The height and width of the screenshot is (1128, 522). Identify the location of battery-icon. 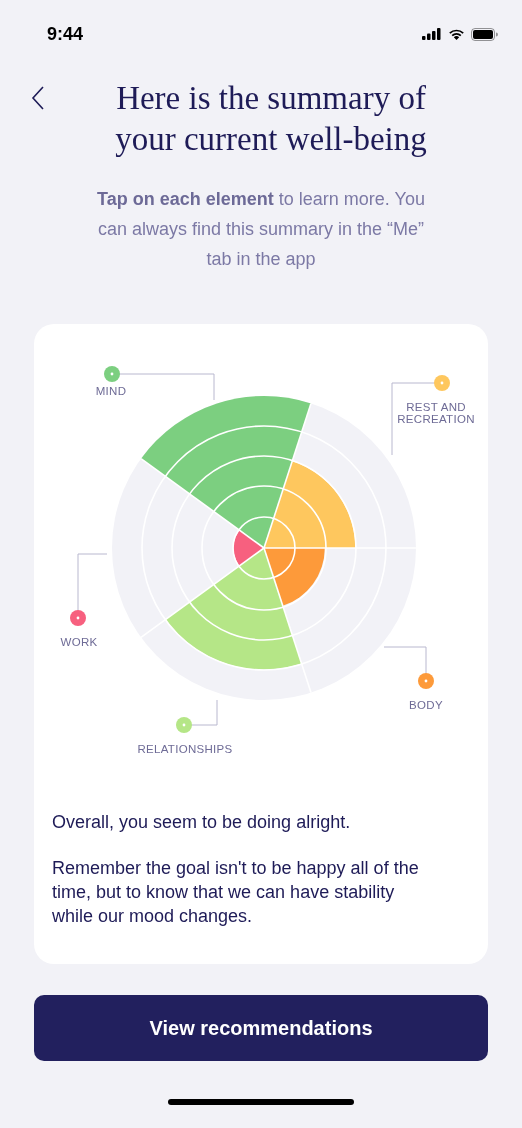
(484, 34).